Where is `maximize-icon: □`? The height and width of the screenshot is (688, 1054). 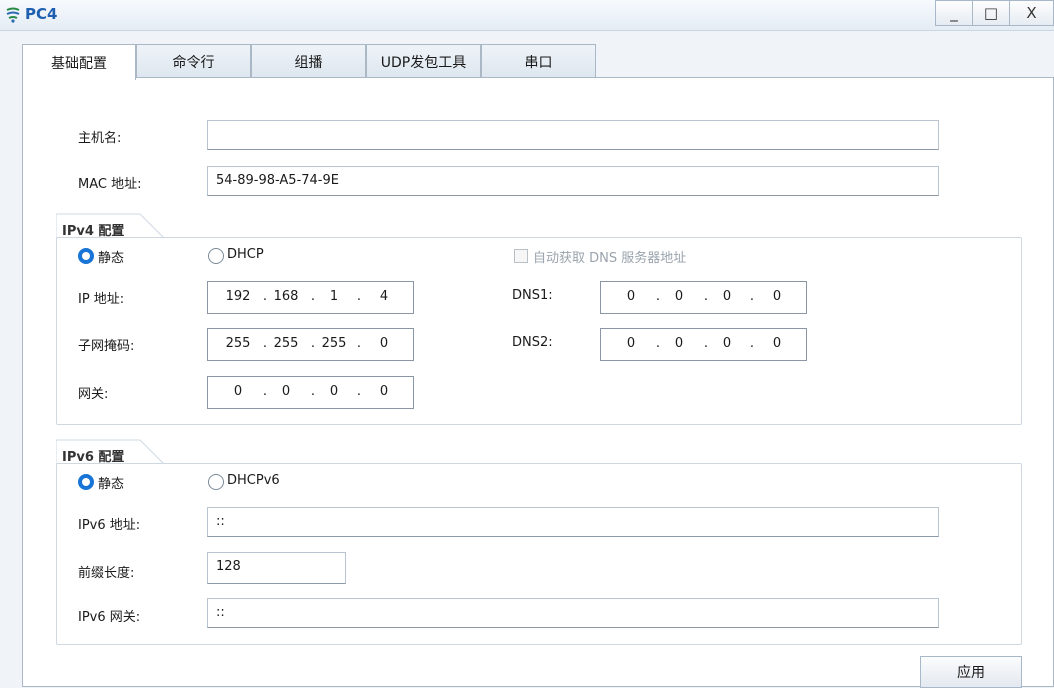
maximize-icon: □ is located at coordinates (991, 13).